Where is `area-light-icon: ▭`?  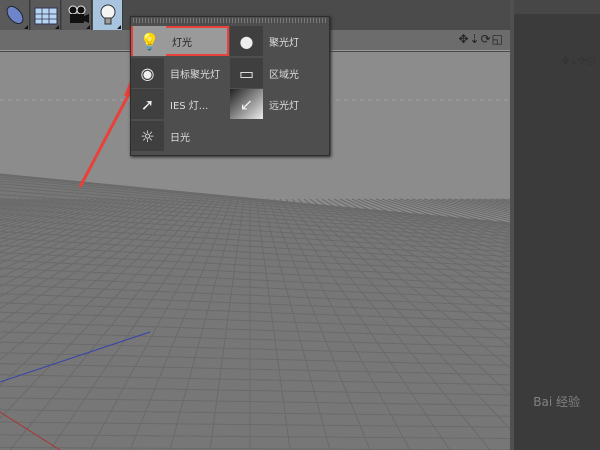 area-light-icon: ▭ is located at coordinates (246, 73).